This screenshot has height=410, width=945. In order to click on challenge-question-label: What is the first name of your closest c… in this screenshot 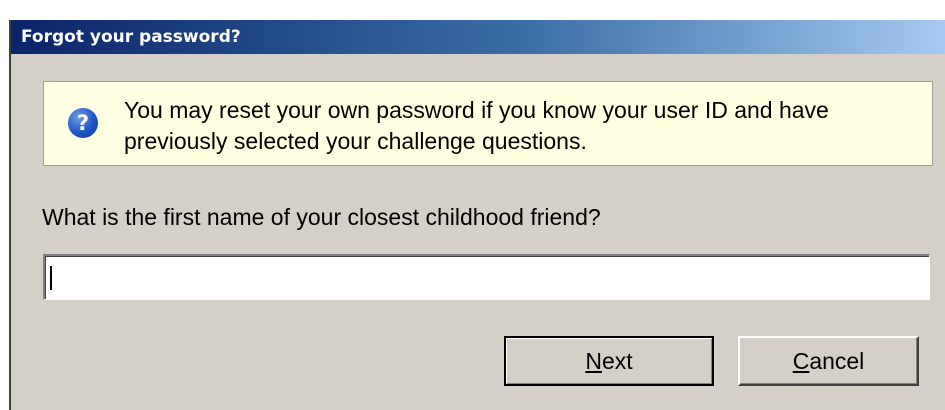, I will do `click(321, 217)`.